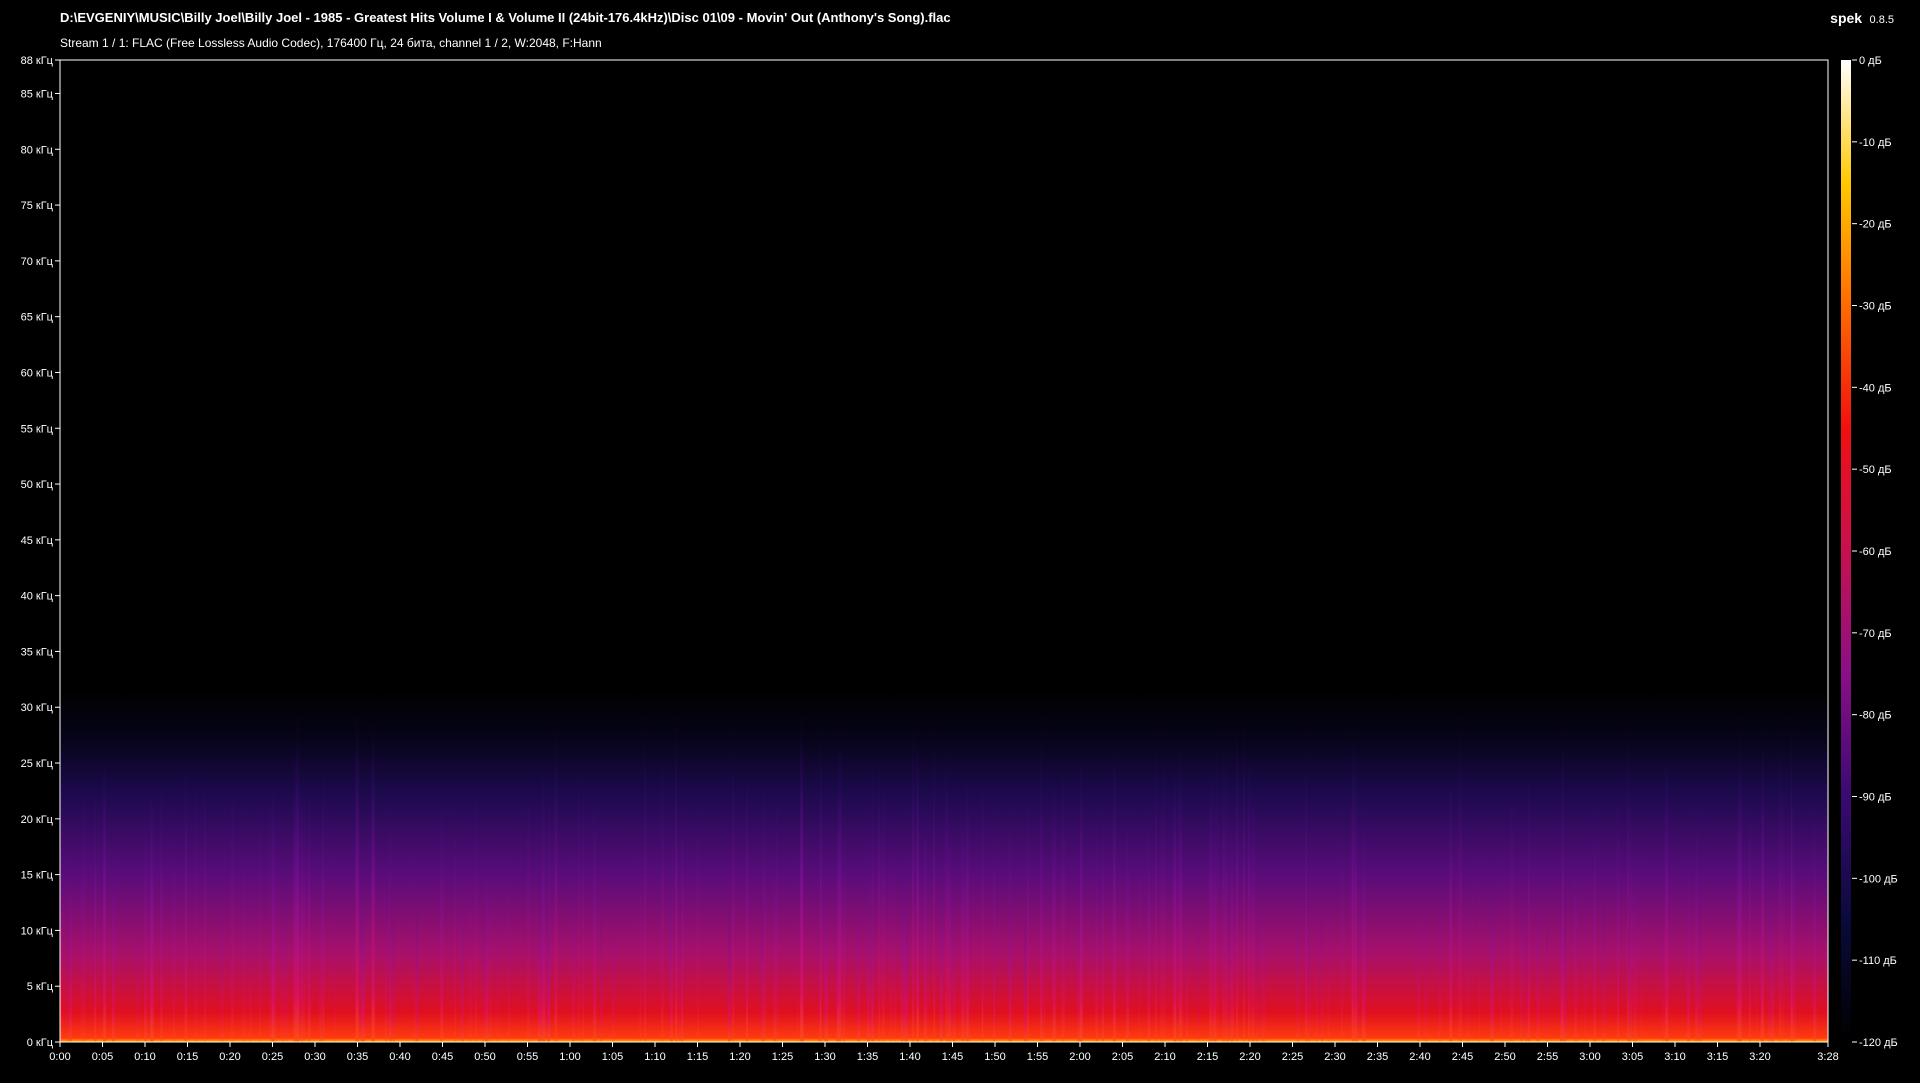 The height and width of the screenshot is (1083, 1920). I want to click on y-tick-label: 80 кГц, so click(37, 150).